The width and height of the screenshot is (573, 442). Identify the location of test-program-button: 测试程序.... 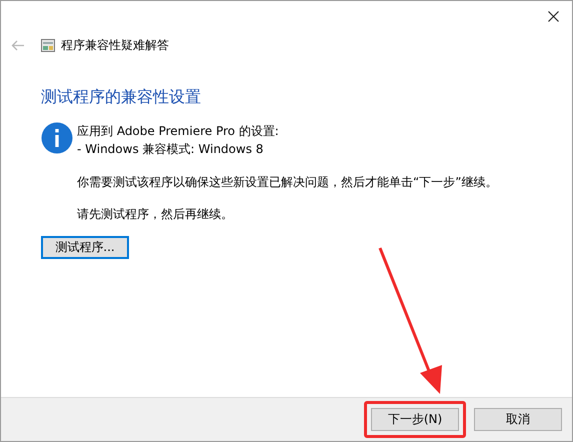
(85, 247).